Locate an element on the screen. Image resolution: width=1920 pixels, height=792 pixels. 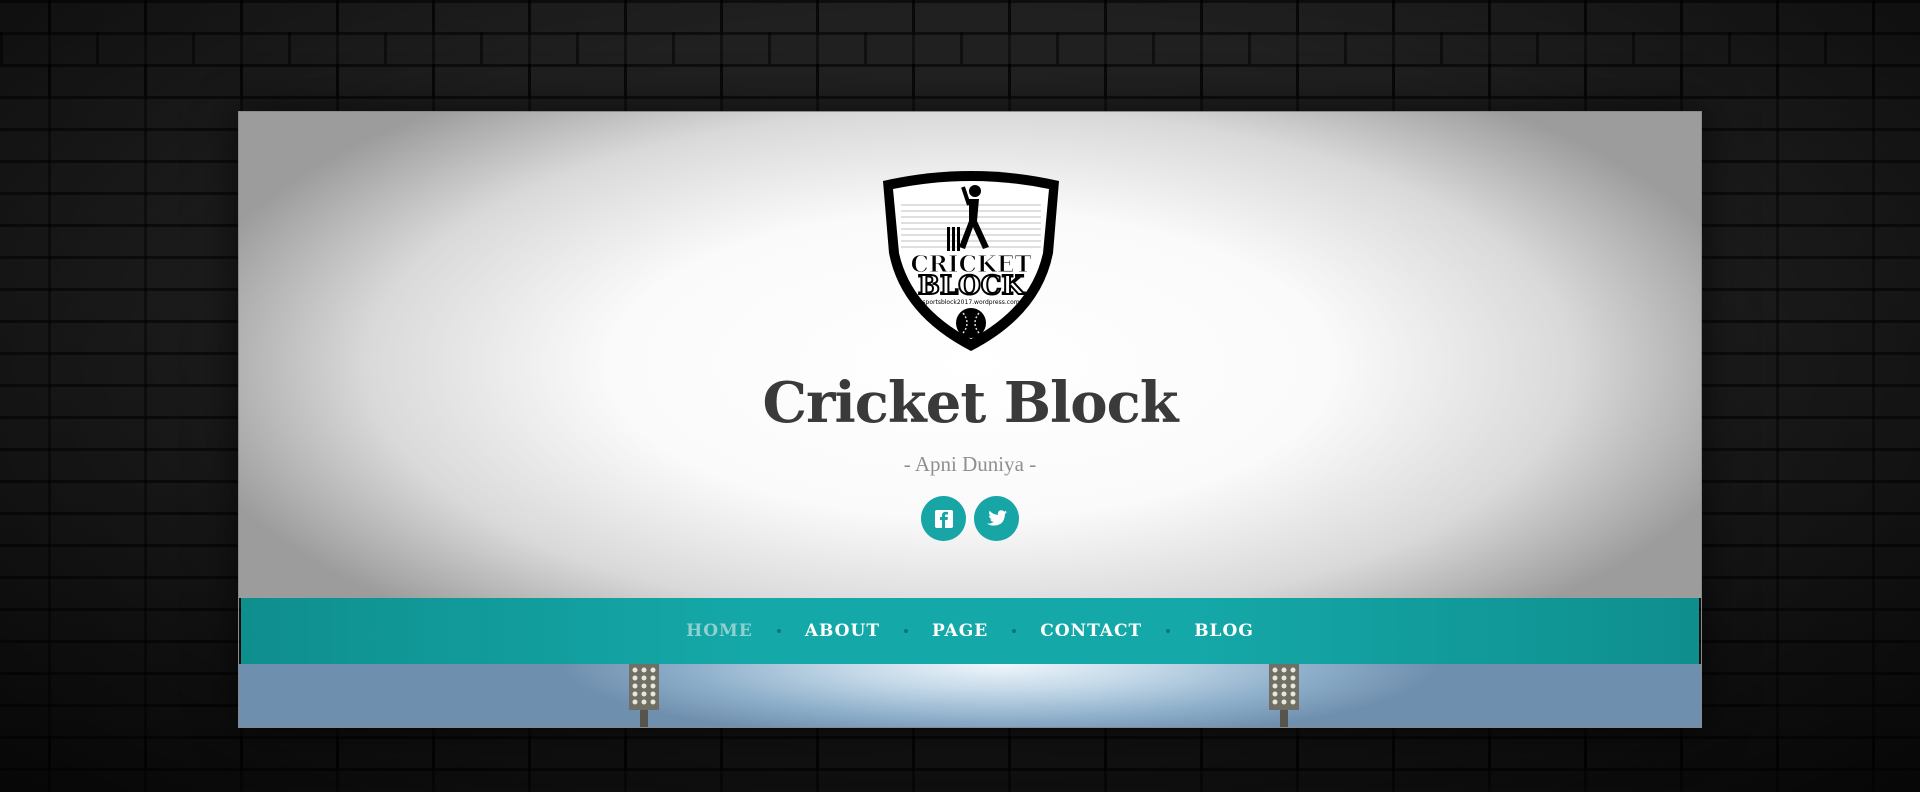
nav-item-home: HOME is located at coordinates (719, 631).